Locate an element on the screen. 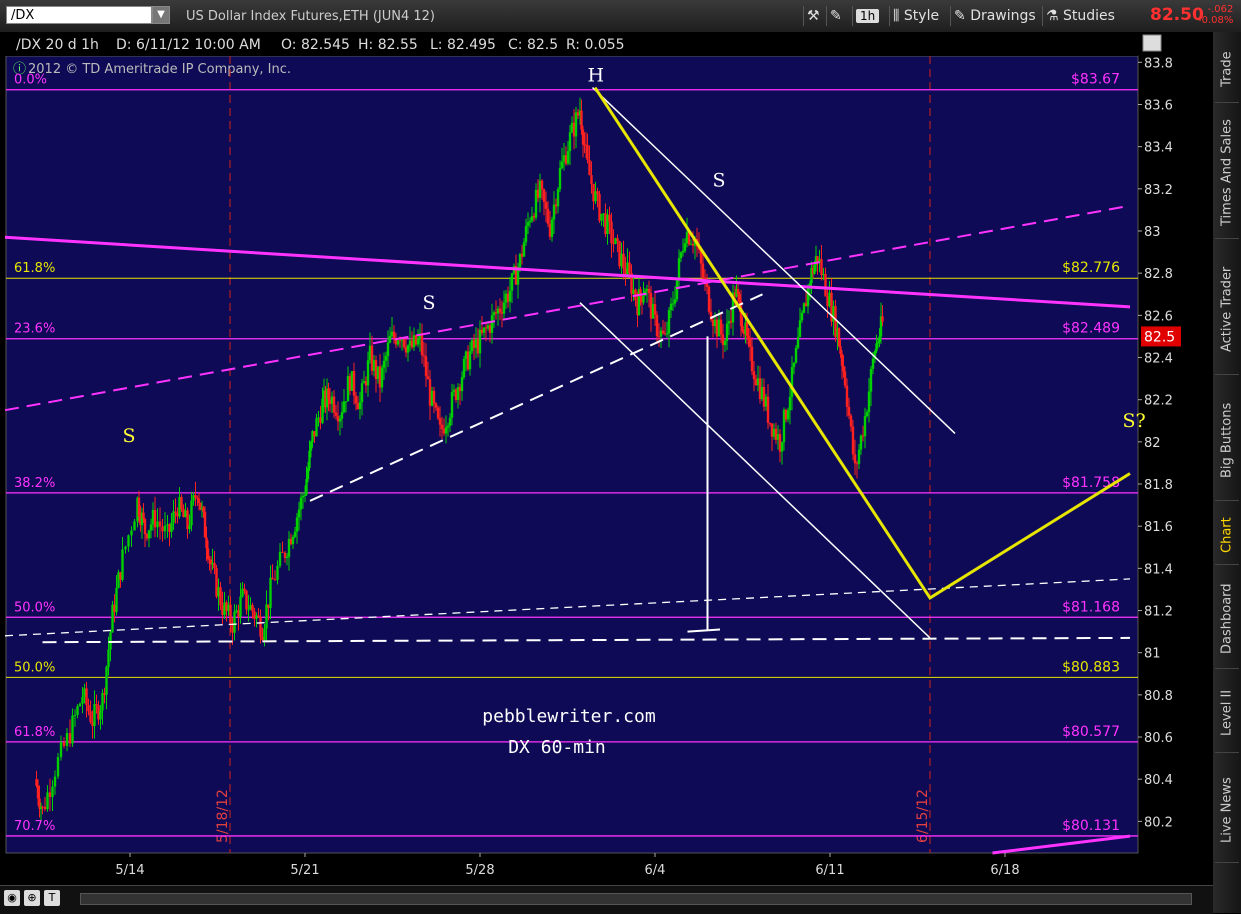 Image resolution: width=1241 pixels, height=914 pixels. tab-times-and-sales: Times And Sales is located at coordinates (1227, 173).